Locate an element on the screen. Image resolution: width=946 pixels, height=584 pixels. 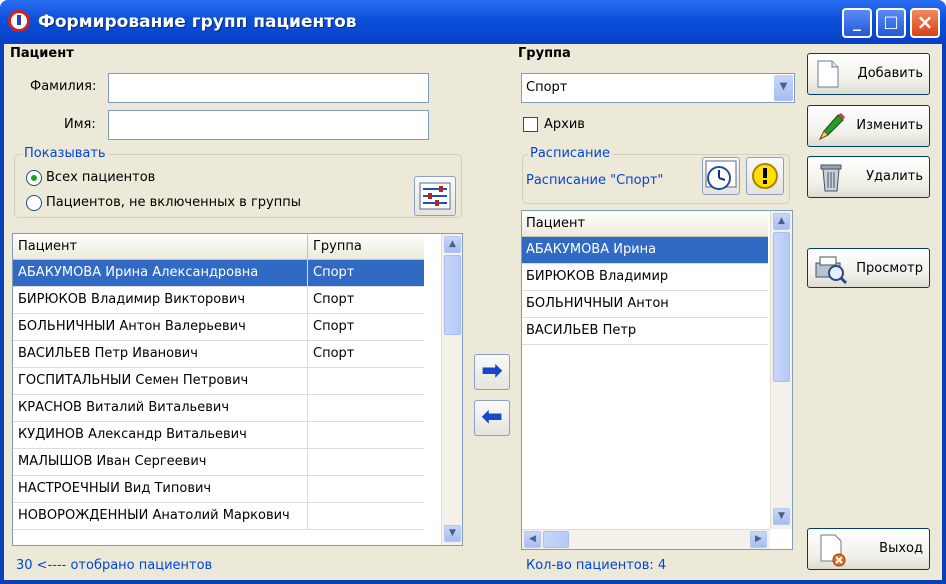
exit-button: Выход is located at coordinates (868, 549).